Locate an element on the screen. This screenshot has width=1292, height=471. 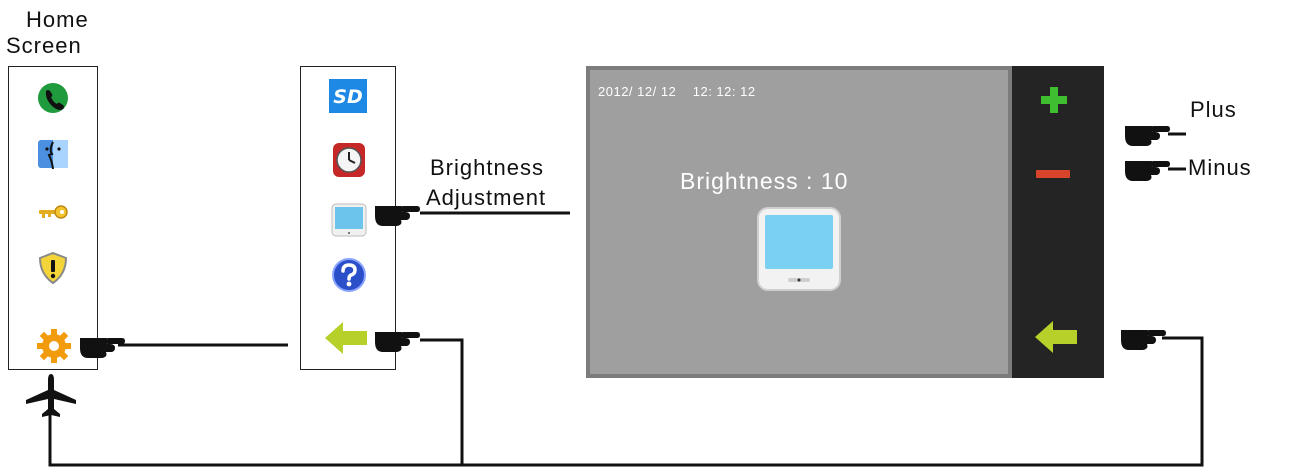
home-screen-label-line1: Home is located at coordinates (57, 19).